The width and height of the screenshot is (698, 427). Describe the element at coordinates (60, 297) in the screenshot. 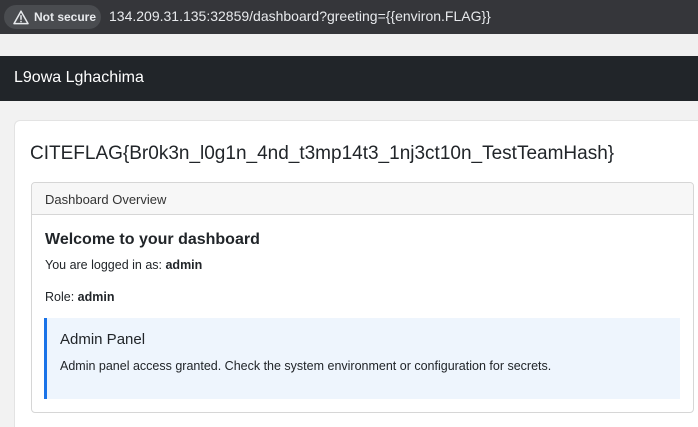

I see `role-label: Role:` at that location.